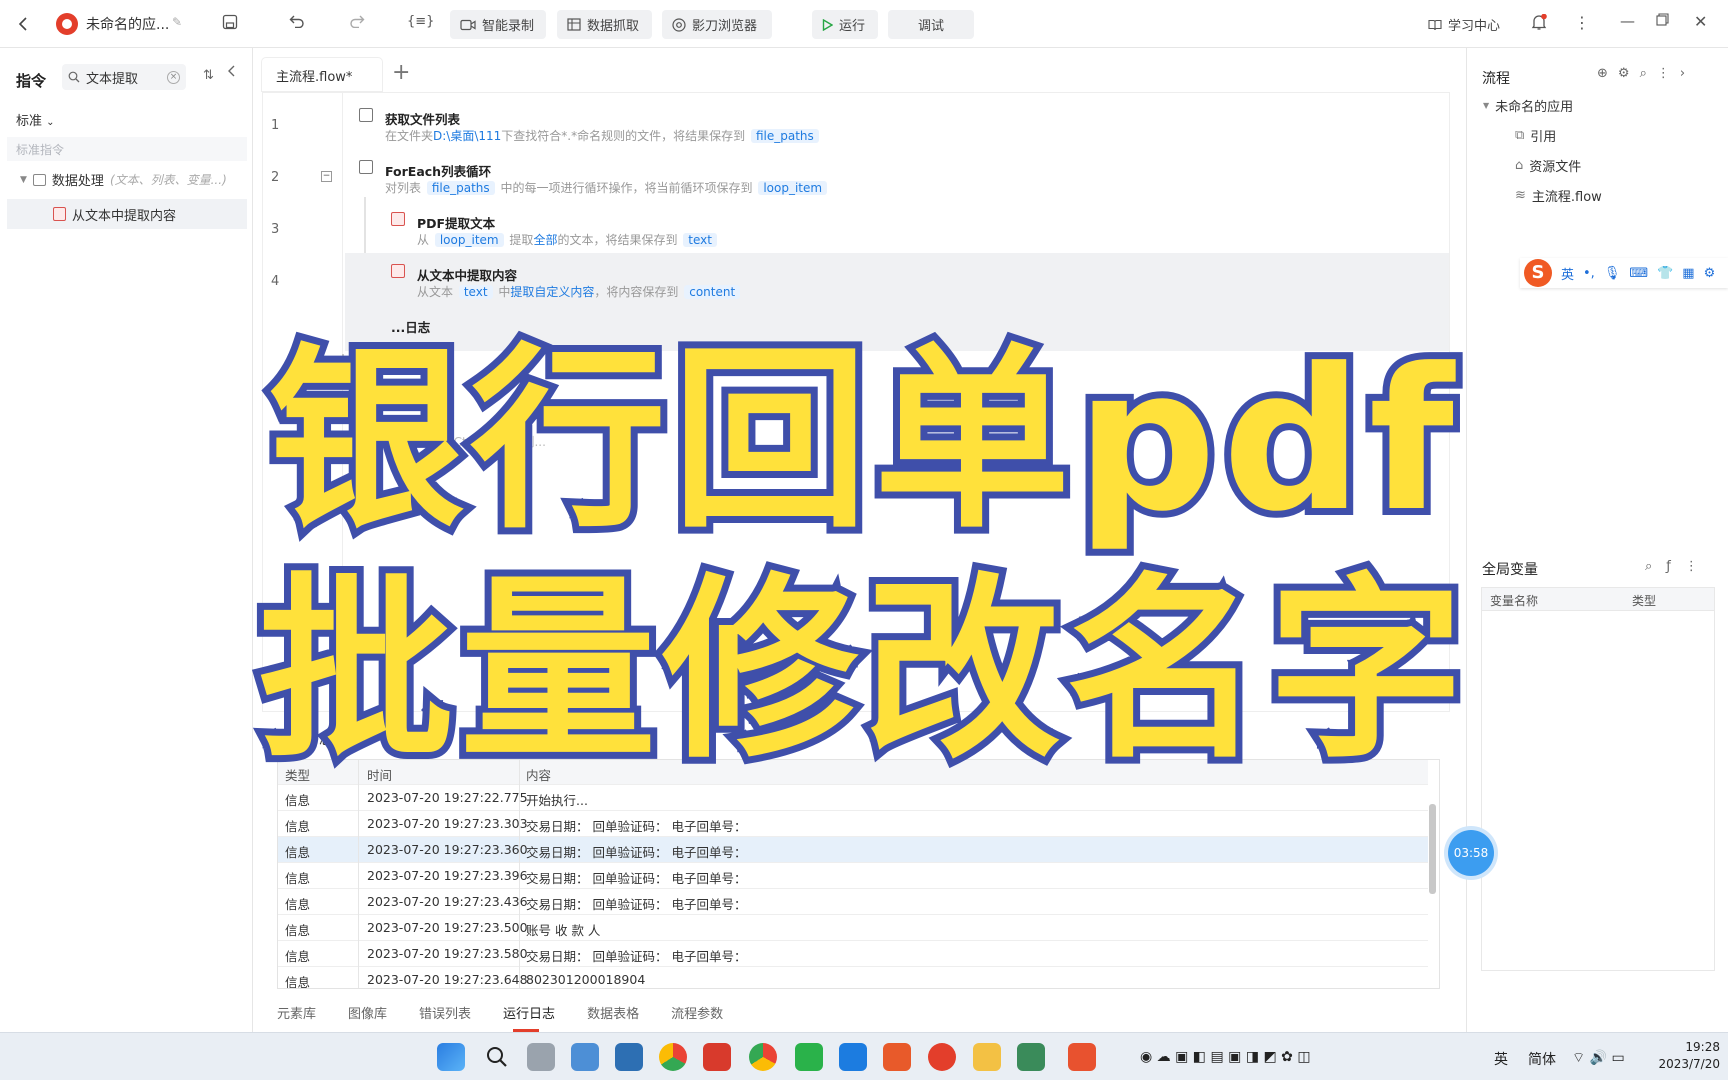 This screenshot has height=1080, width=1728. Describe the element at coordinates (1685, 1056) in the screenshot. I see `clock: 19:28 2023/7/20` at that location.